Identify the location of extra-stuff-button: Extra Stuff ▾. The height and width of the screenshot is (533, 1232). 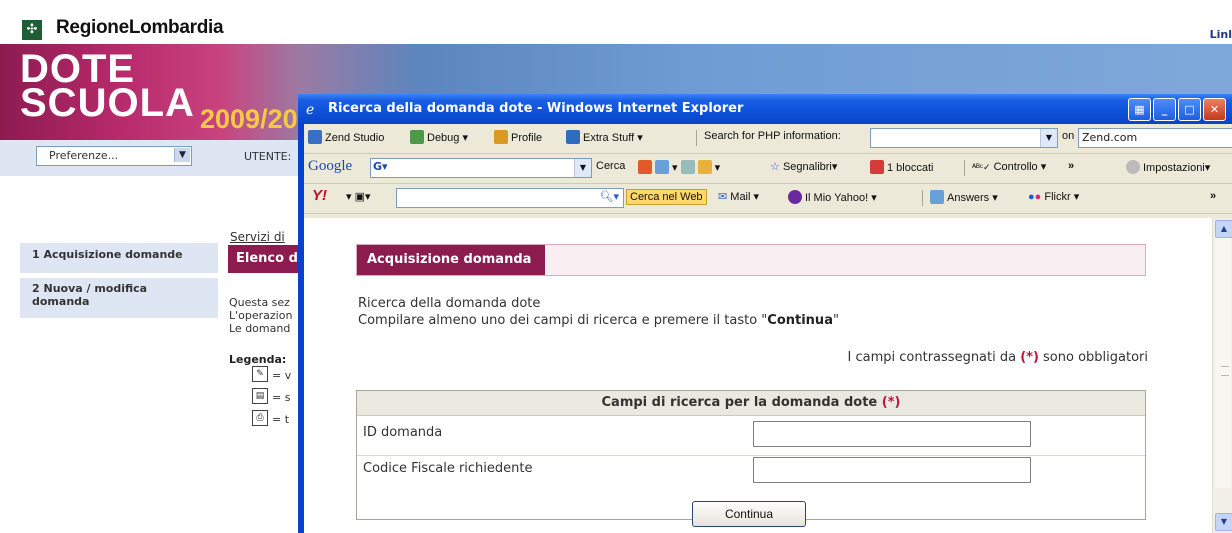
(604, 137).